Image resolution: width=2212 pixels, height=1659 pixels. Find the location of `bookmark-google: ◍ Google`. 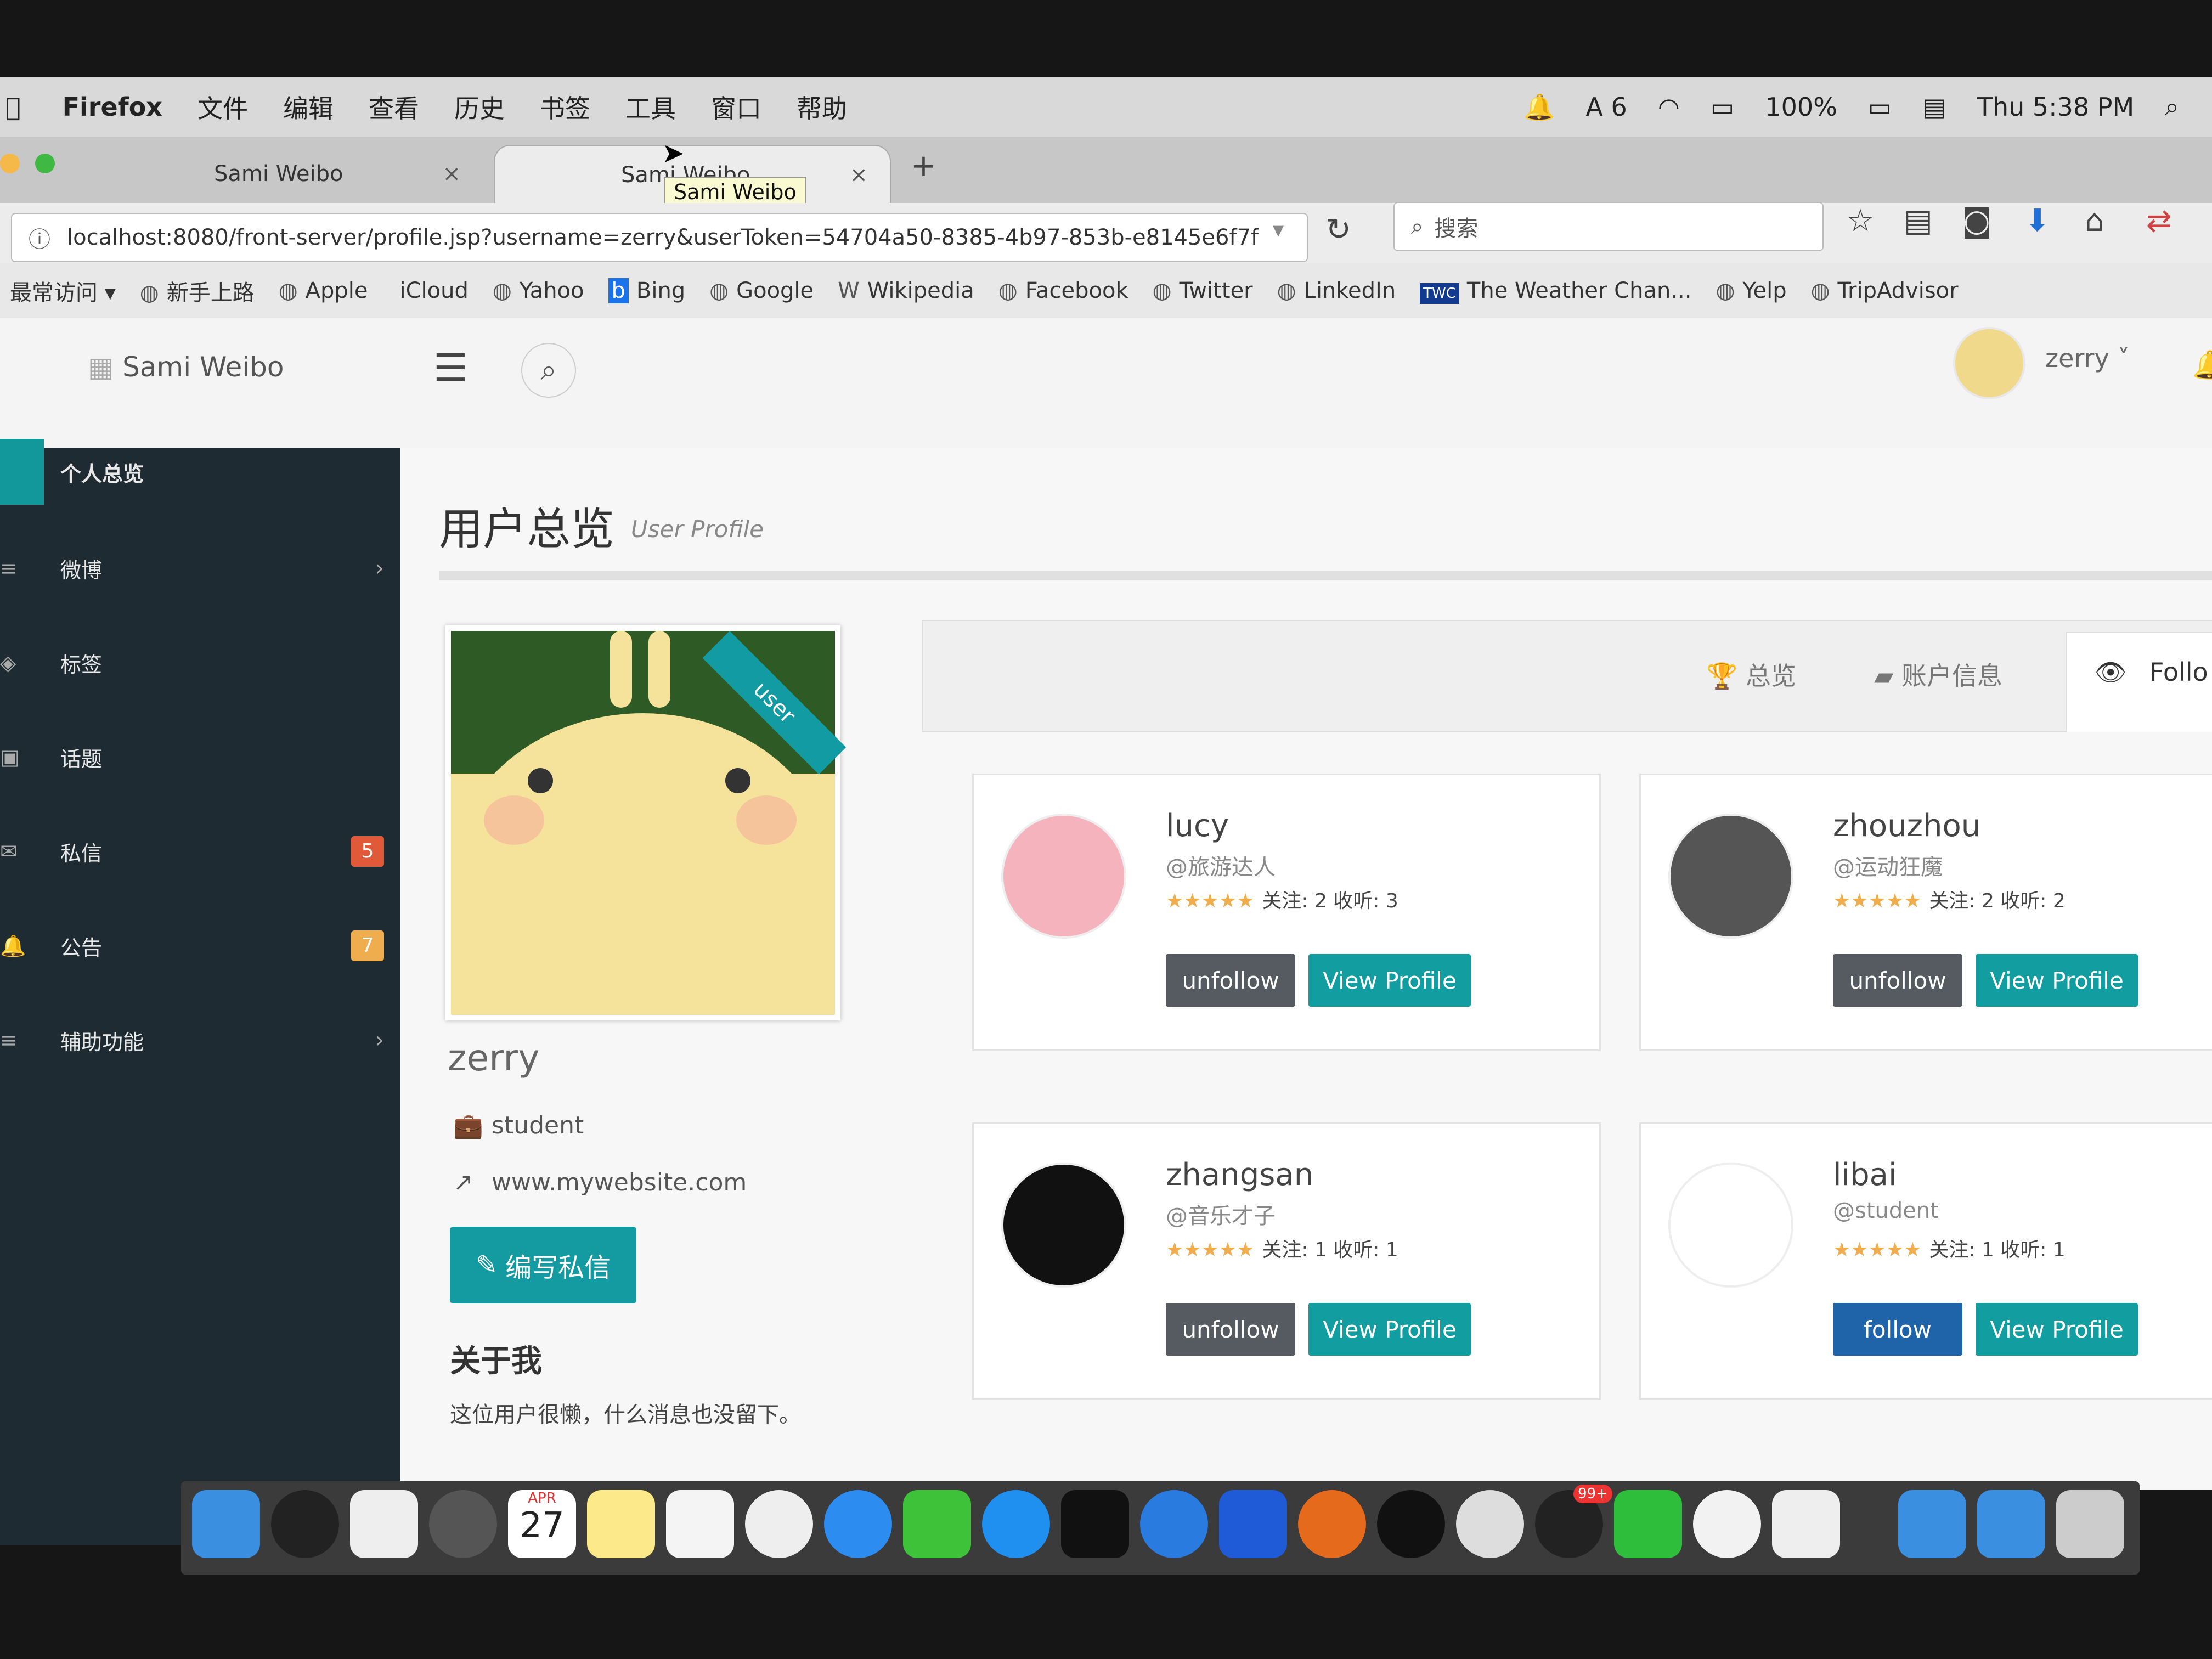

bookmark-google: ◍ Google is located at coordinates (761, 290).